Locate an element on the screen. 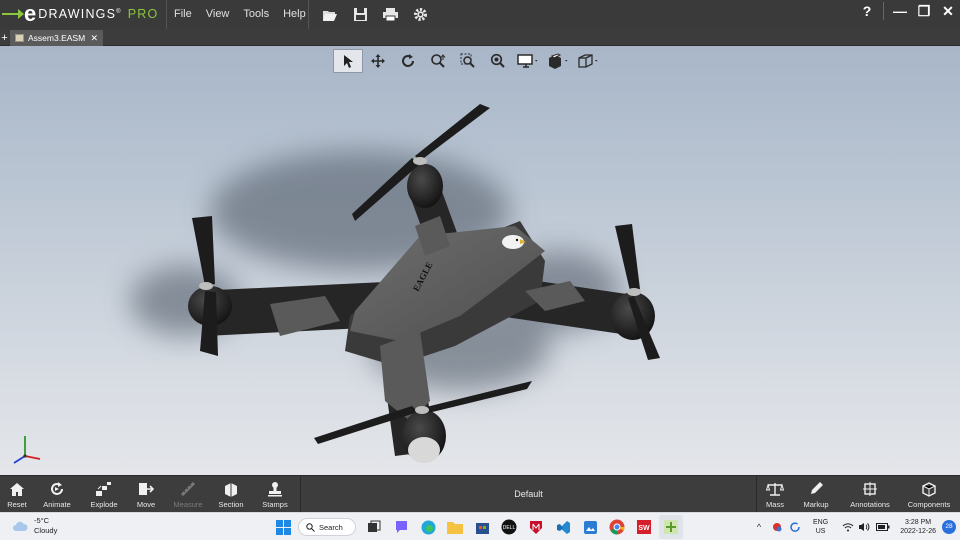 The image size is (960, 541). window-controls: ? — ❐ ✕ is located at coordinates (907, 11).